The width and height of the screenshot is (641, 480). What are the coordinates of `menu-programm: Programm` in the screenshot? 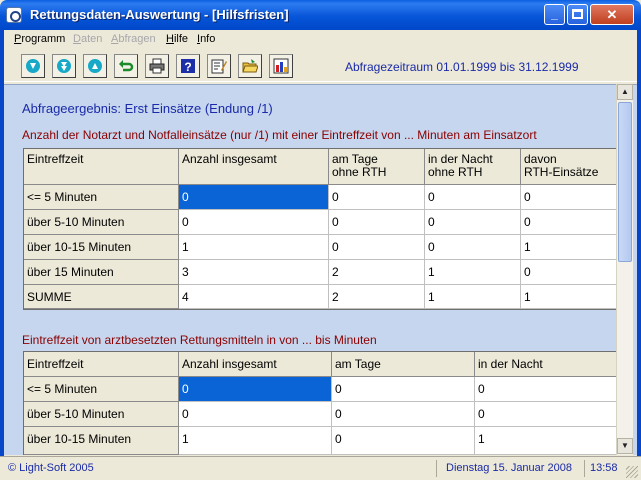 It's located at (39, 39).